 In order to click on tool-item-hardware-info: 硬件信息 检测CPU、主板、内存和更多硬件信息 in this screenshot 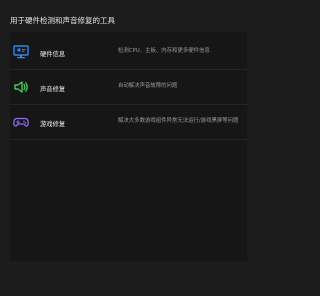, I will do `click(128, 52)`.